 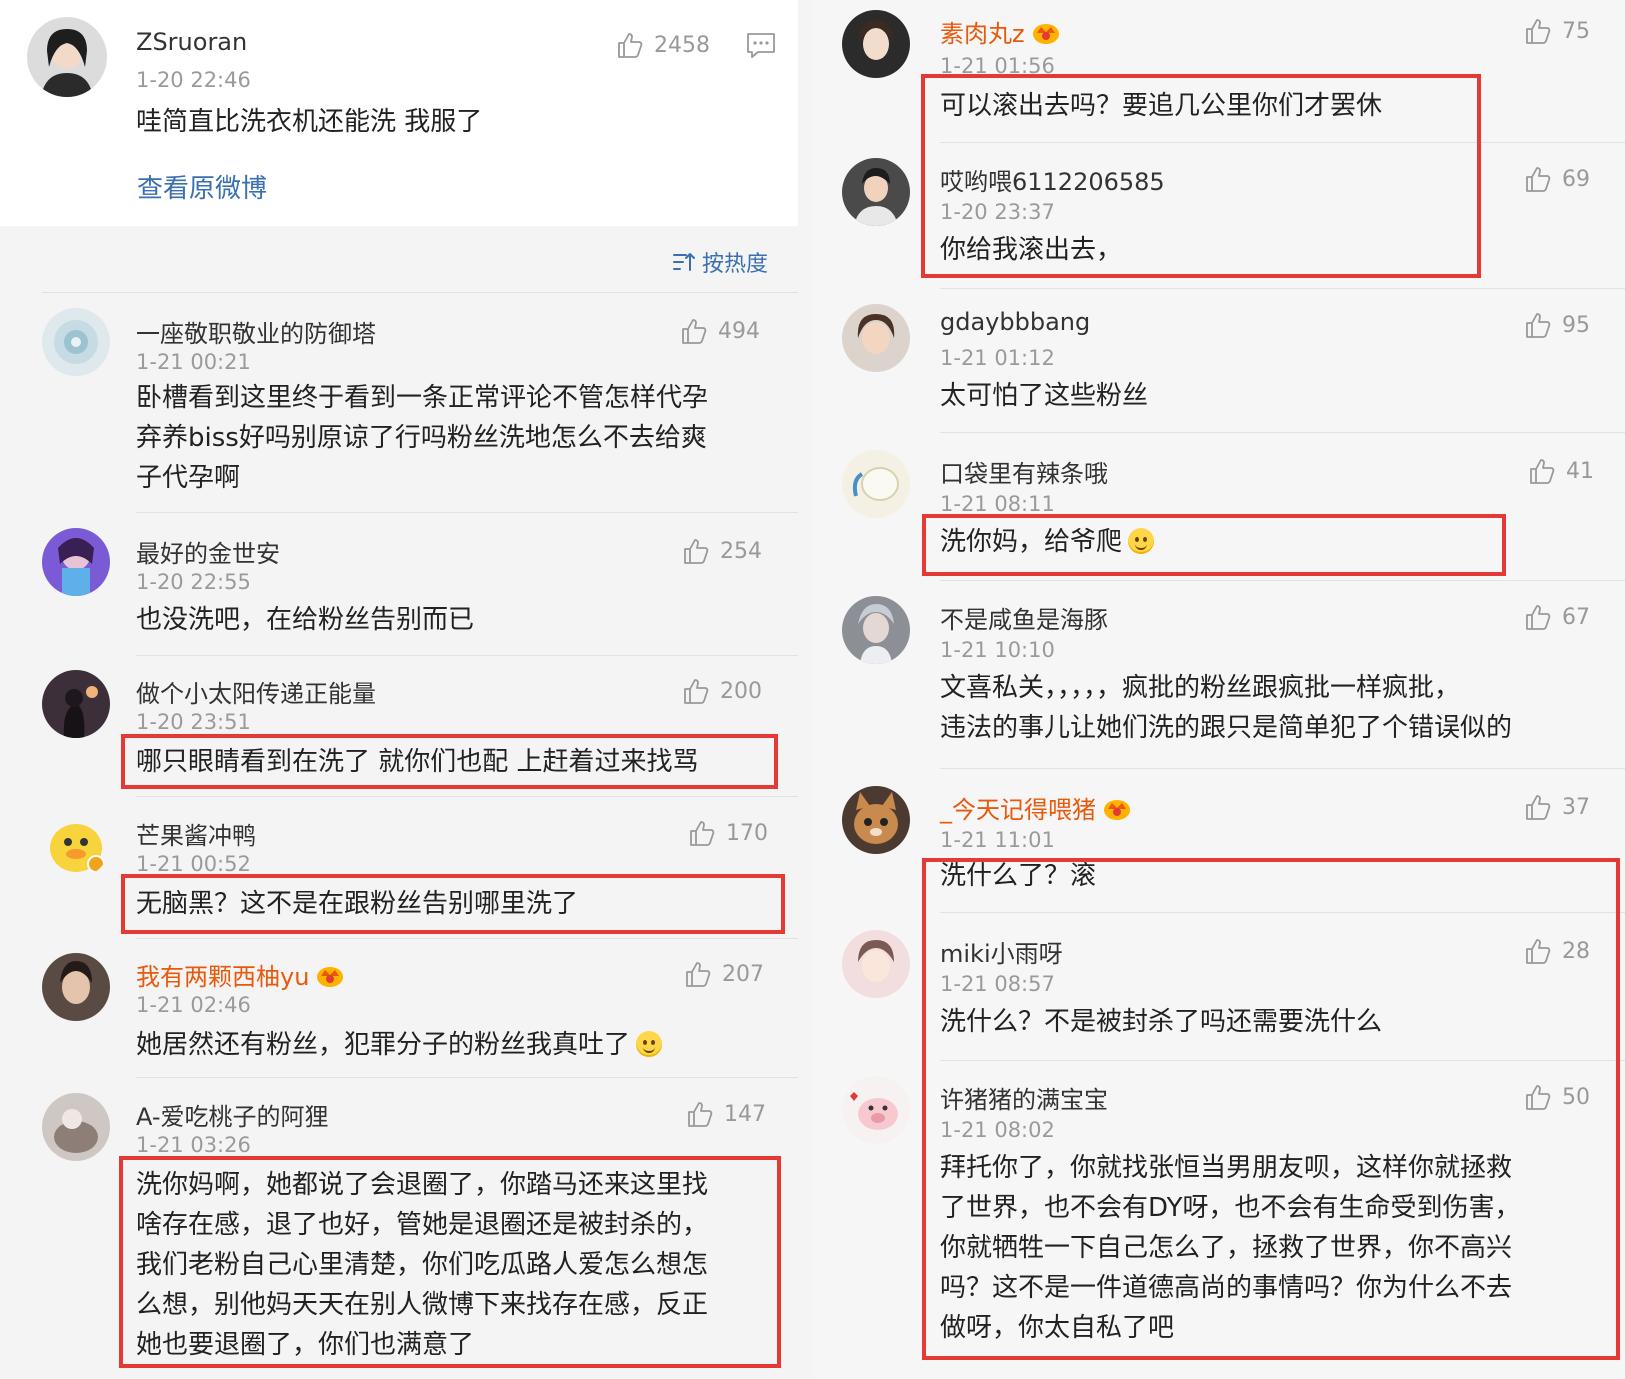 I want to click on like-button: 494, so click(x=720, y=331).